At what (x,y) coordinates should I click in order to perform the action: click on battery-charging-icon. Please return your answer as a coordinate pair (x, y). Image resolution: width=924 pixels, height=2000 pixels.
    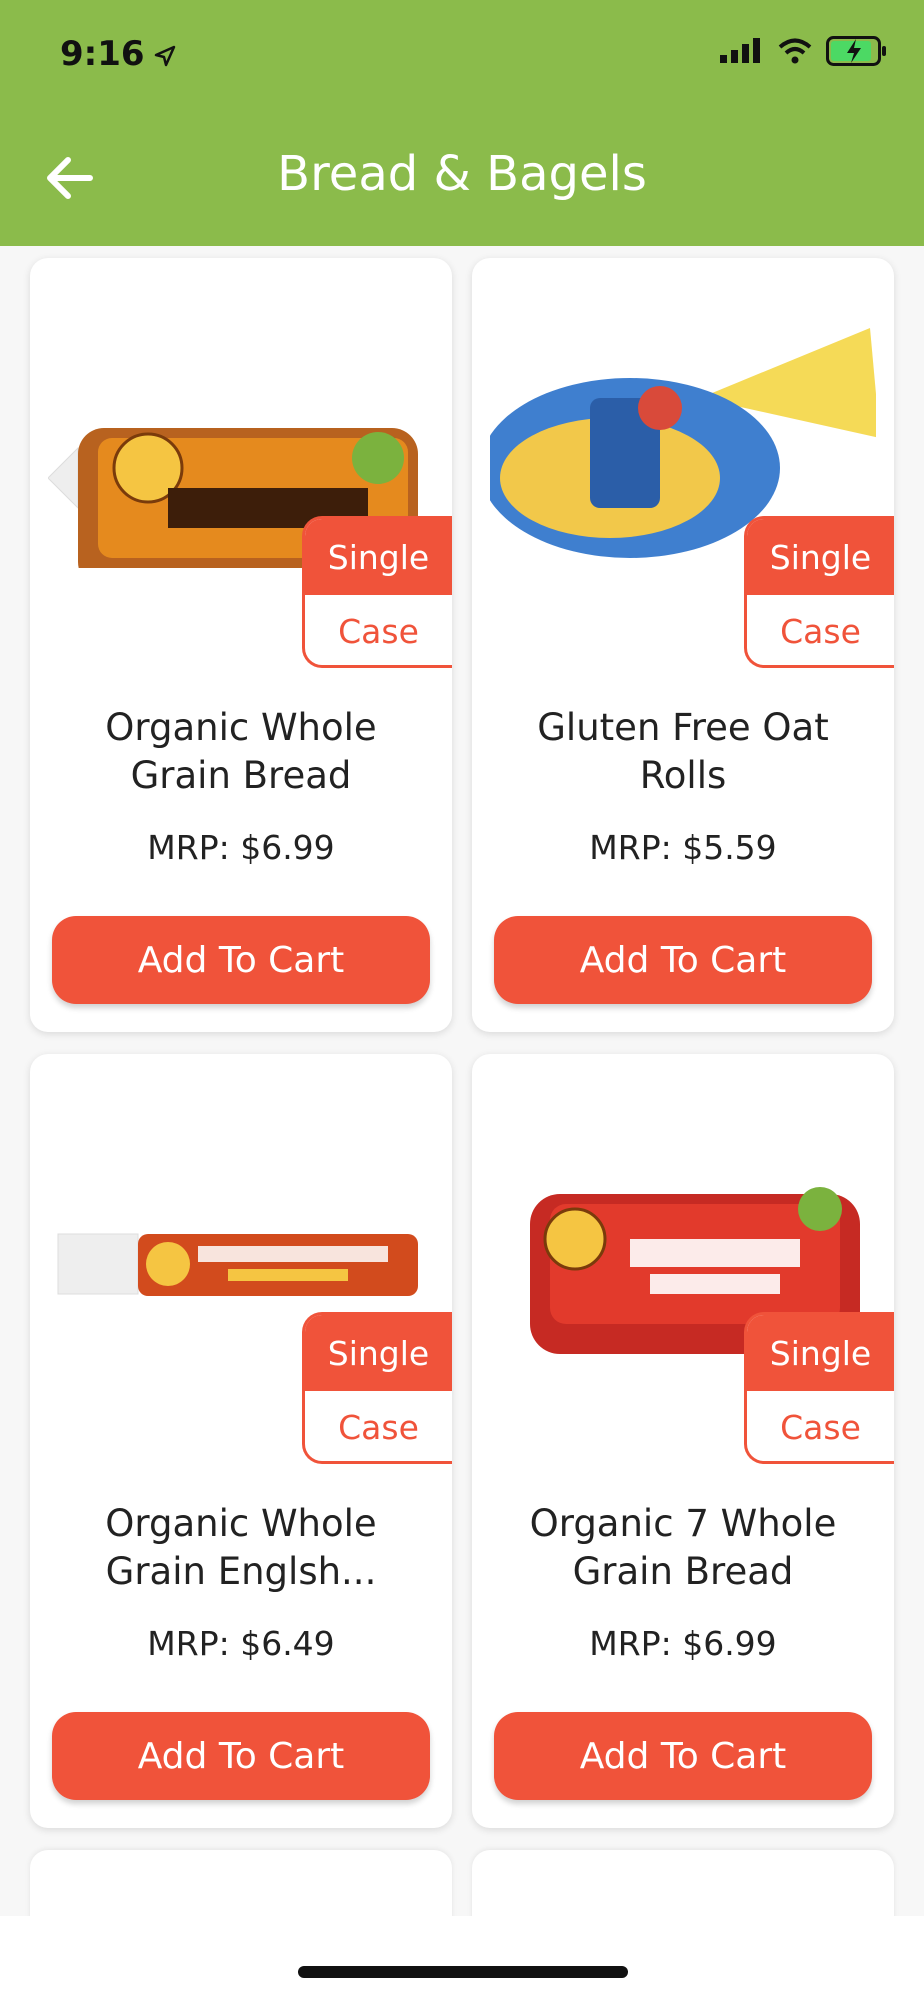
    Looking at the image, I should click on (856, 51).